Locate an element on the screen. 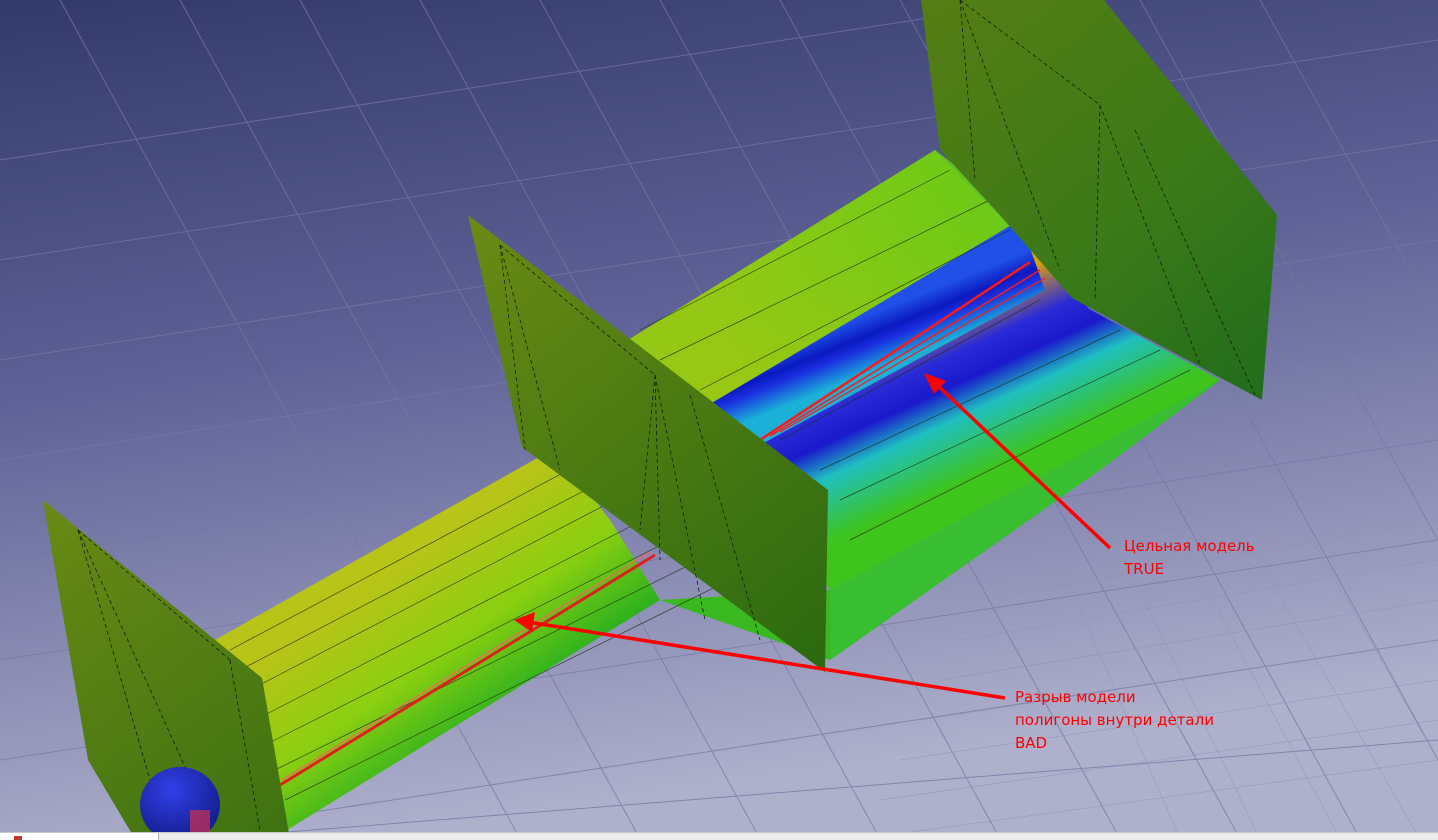 This screenshot has width=1438, height=840. annotation-bad-line-2: полигоны внутри детали is located at coordinates (1114, 720).